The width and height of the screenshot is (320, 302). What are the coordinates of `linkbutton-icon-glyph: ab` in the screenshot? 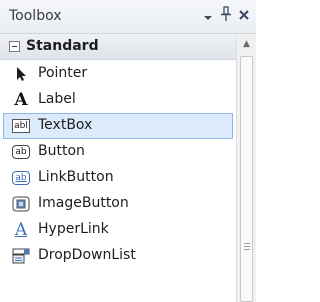 It's located at (21, 178).